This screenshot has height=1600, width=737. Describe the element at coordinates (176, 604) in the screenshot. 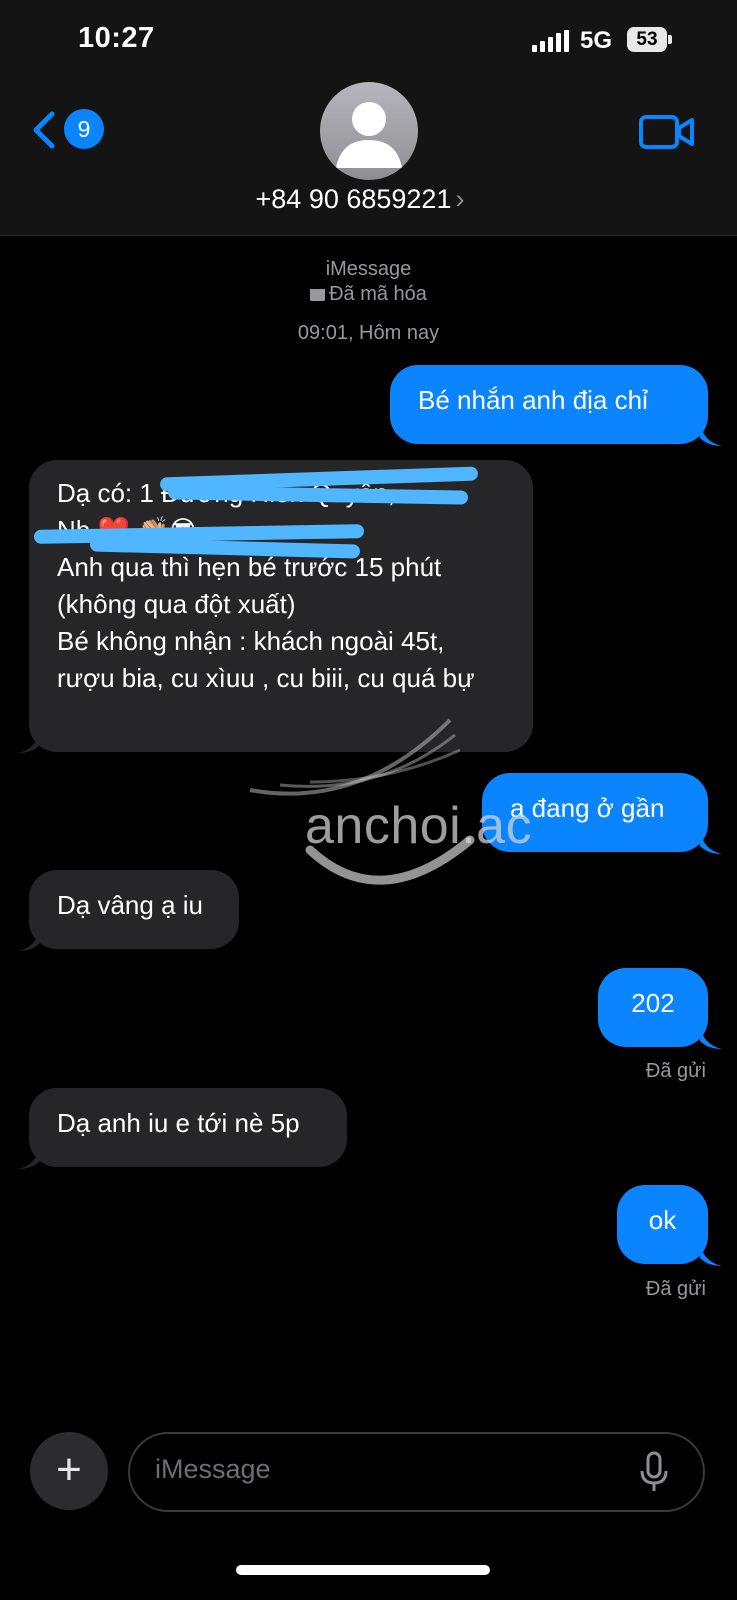

I see `message-line: (không qua đột xuất)` at that location.